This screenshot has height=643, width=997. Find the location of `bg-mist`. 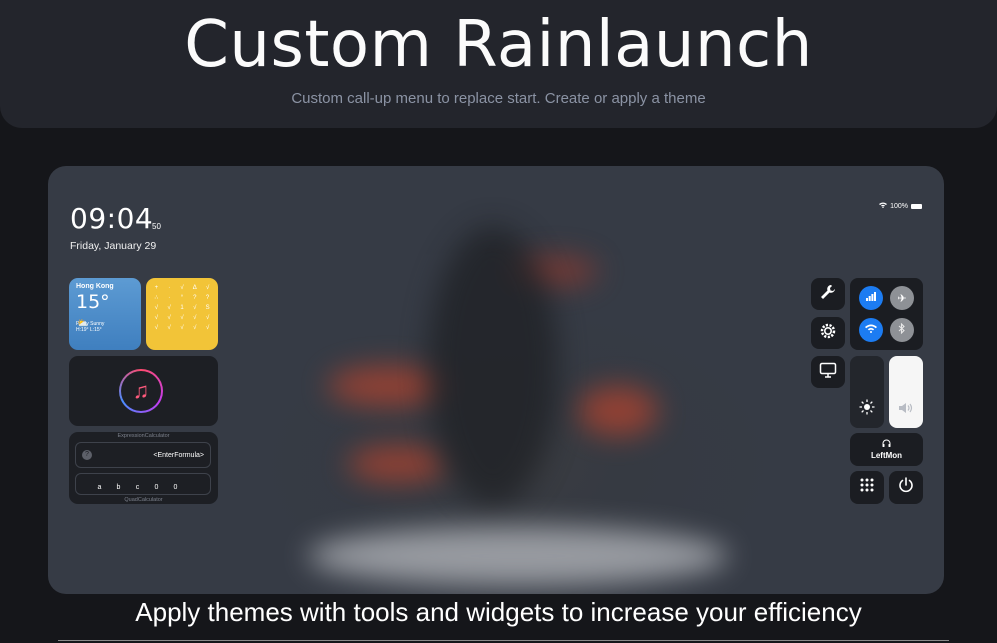

bg-mist is located at coordinates (518, 556).